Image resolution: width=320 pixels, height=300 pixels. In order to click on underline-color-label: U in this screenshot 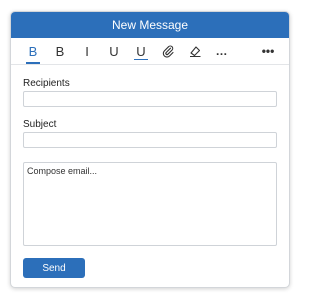, I will do `click(141, 51)`.